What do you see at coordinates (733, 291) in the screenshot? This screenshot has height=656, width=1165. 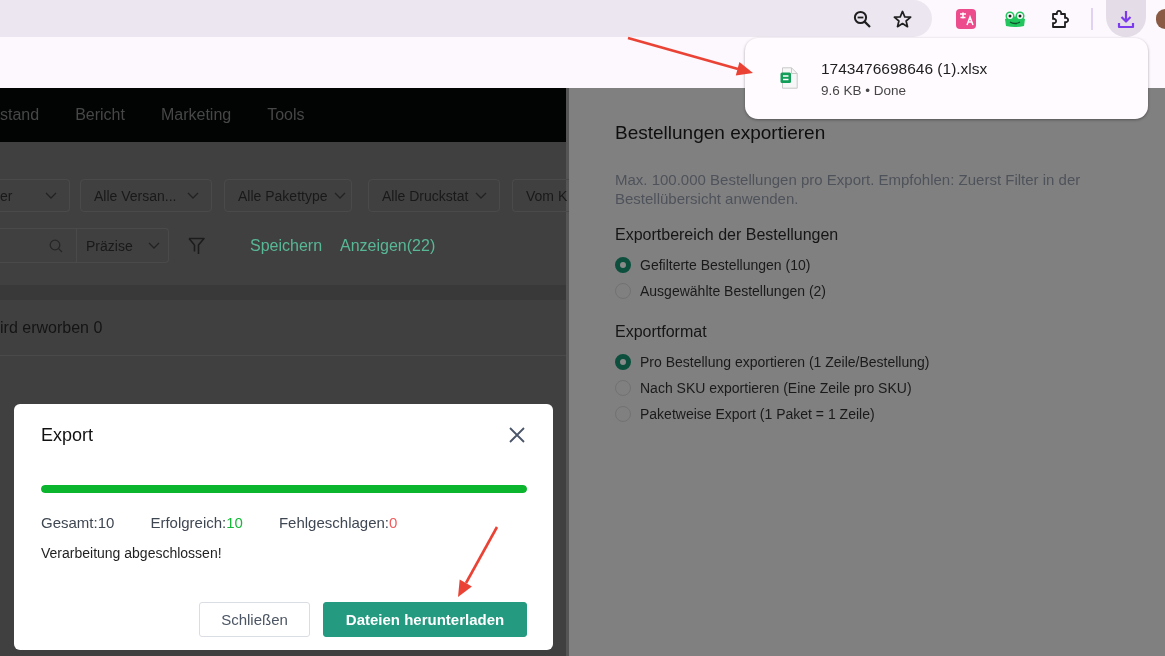 I see `radio-label: Ausgewählte Bestellungen (2)` at bounding box center [733, 291].